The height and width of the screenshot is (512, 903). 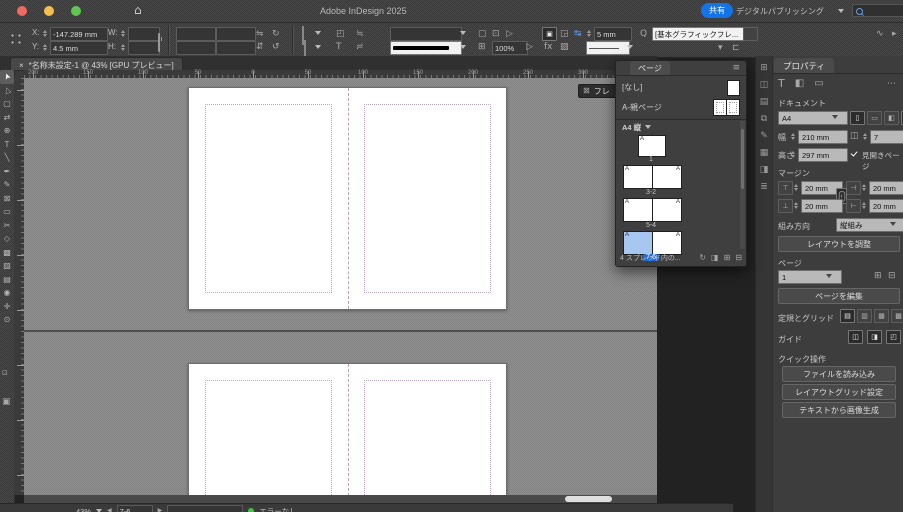 I want to click on x-field: -147.289 mm, so click(x=79, y=34).